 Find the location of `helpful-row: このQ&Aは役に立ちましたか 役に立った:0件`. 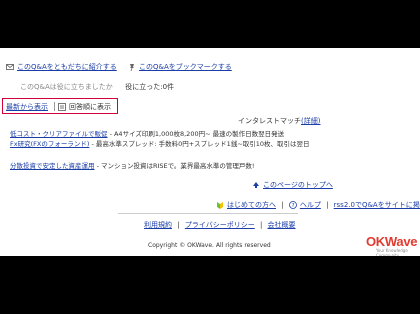

helpful-row: このQ&Aは役に立ちましたか 役に立った:0件 is located at coordinates (97, 87).